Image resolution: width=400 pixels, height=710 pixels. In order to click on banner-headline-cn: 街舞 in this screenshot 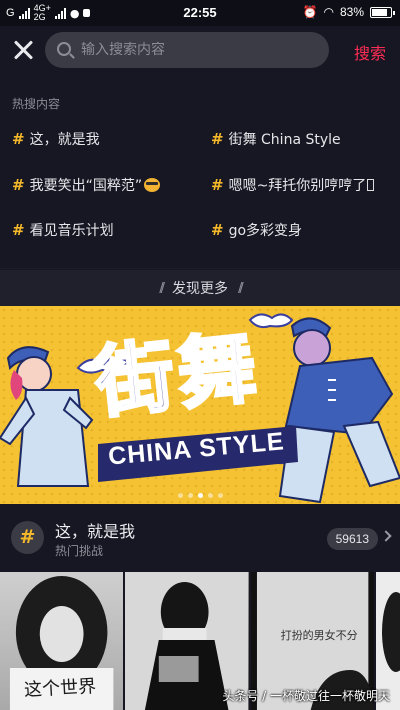, I will do `click(178, 376)`.